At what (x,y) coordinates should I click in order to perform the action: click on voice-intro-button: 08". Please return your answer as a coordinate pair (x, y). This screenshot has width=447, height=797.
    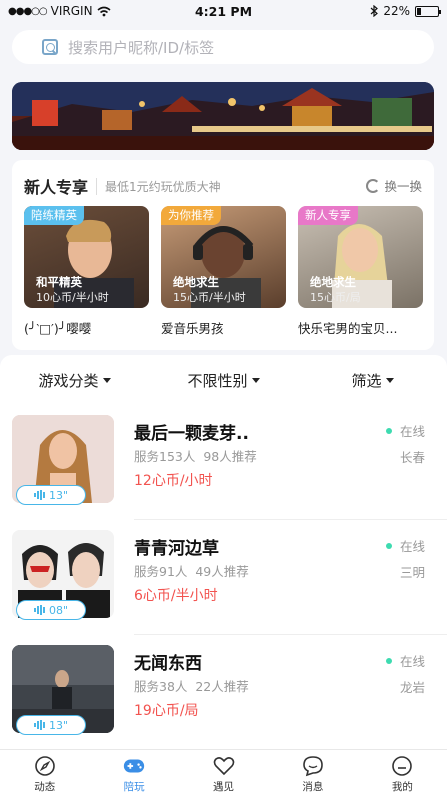
    Looking at the image, I should click on (51, 610).